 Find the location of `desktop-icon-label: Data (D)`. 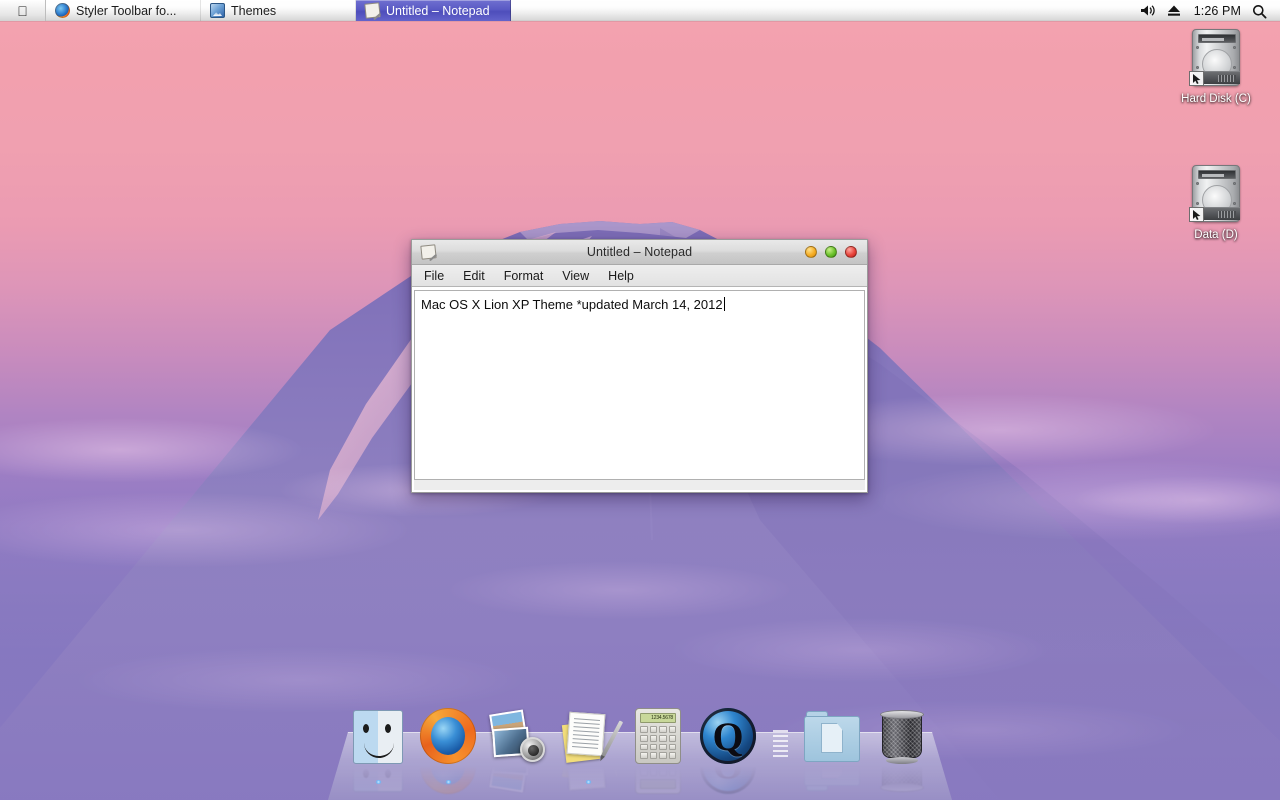

desktop-icon-label: Data (D) is located at coordinates (1216, 235).